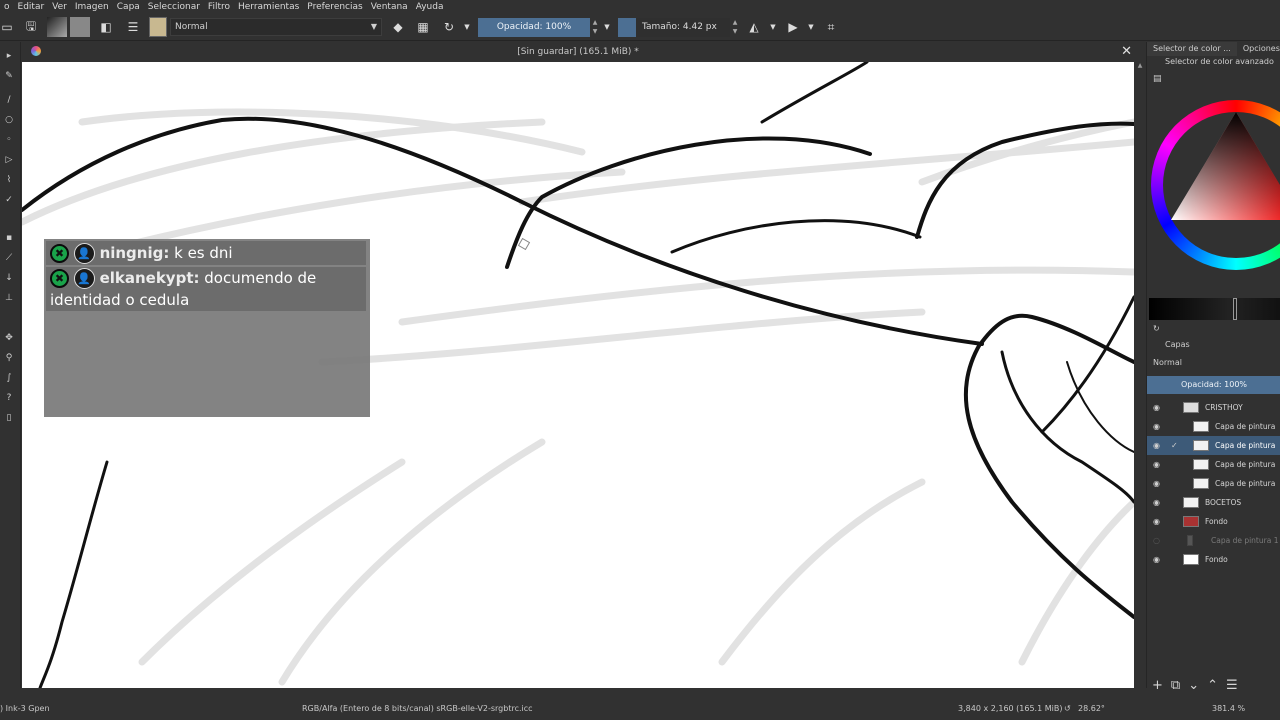 Image resolution: width=1280 pixels, height=720 pixels. Describe the element at coordinates (754, 27) in the screenshot. I see `mirror-horizontal-icon: ◭` at that location.